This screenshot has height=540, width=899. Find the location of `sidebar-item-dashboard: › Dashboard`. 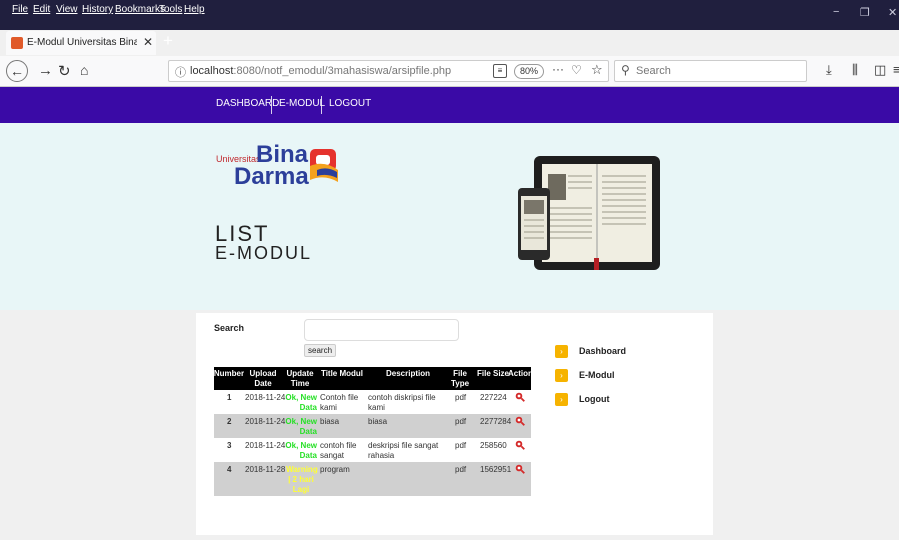

sidebar-item-dashboard: › Dashboard is located at coordinates (615, 353).